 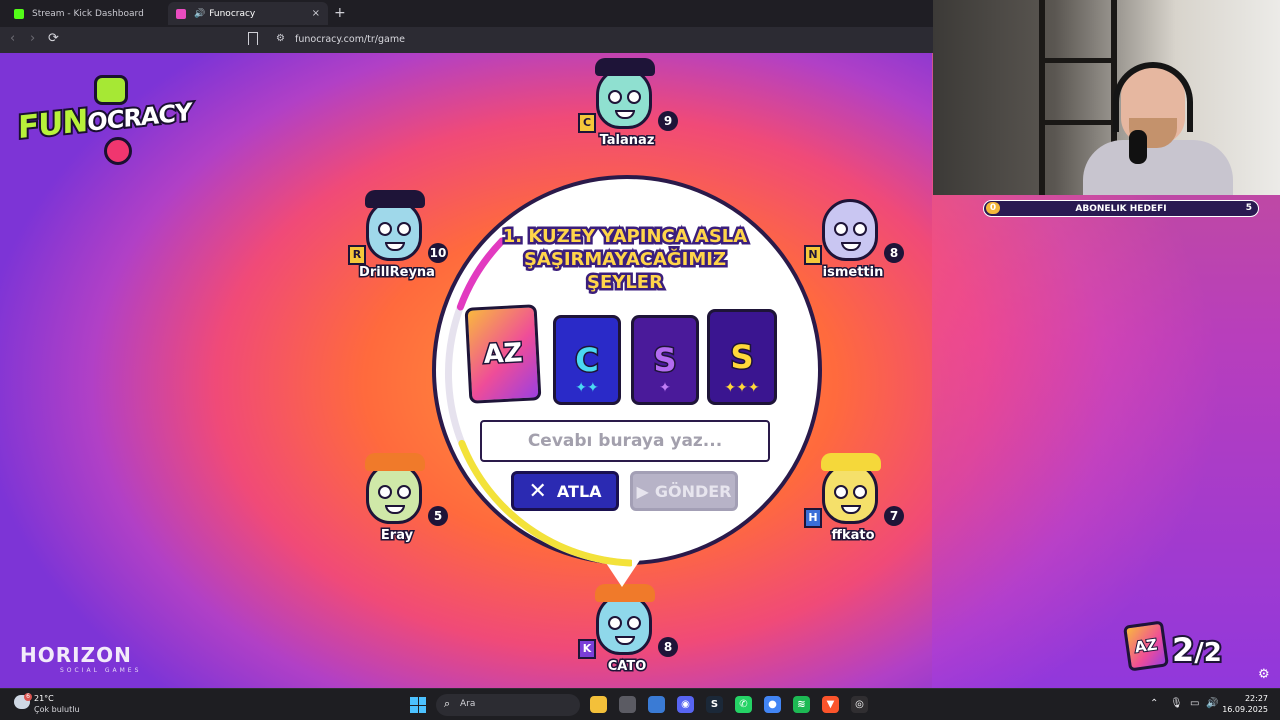 What do you see at coordinates (1264, 674) in the screenshot?
I see `settings-gear-icon: ⚙` at bounding box center [1264, 674].